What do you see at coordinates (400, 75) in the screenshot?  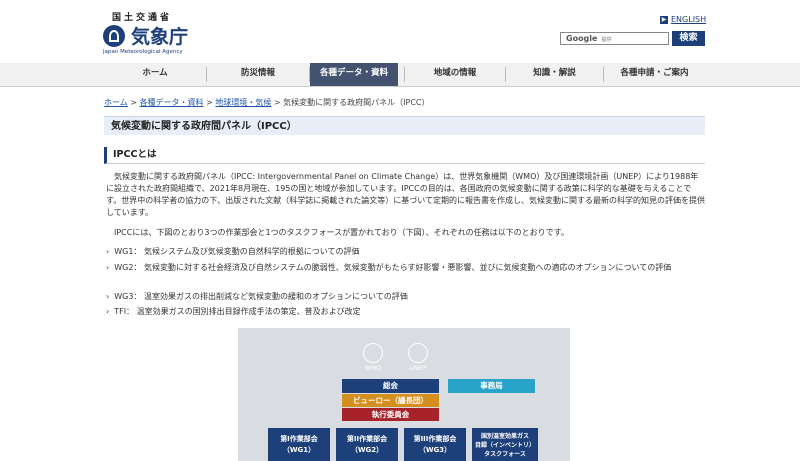 I see `global-nav: ホーム 防災情報 各種データ・資料 地域の情報 知識・解説 各種申請・ご案内` at bounding box center [400, 75].